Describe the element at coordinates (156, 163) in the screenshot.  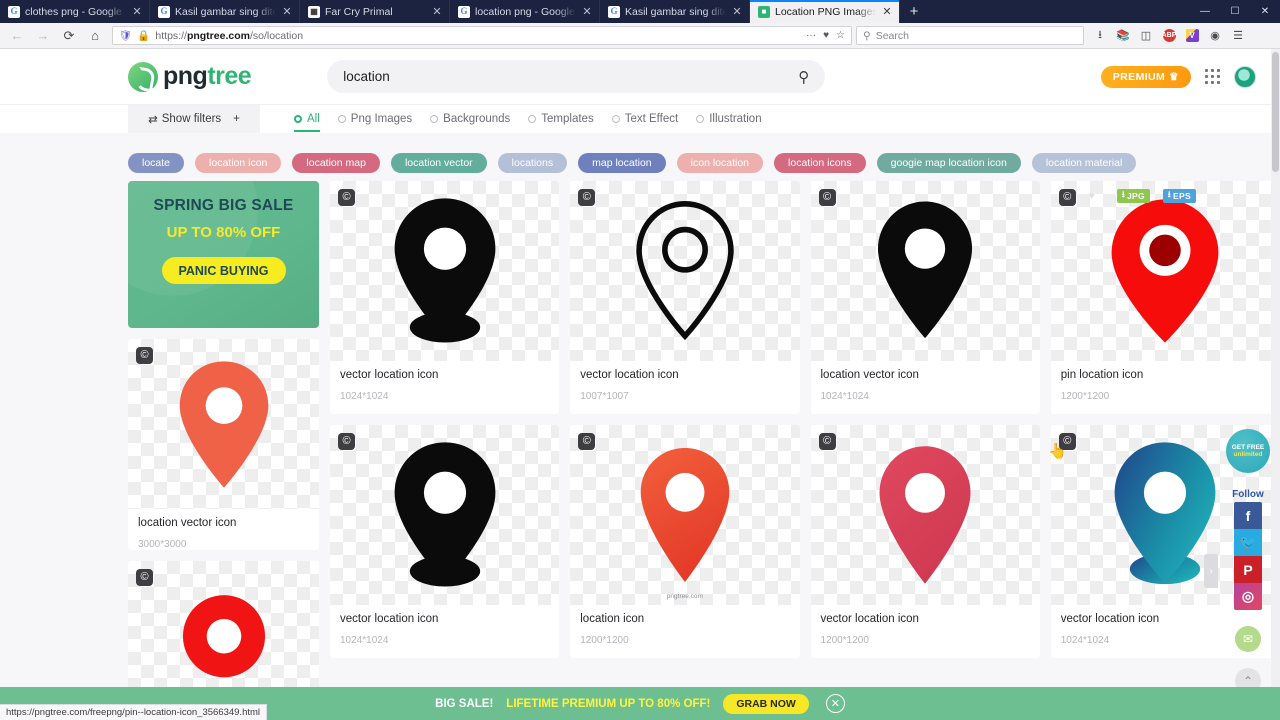
I see `tag-locate: locate` at that location.